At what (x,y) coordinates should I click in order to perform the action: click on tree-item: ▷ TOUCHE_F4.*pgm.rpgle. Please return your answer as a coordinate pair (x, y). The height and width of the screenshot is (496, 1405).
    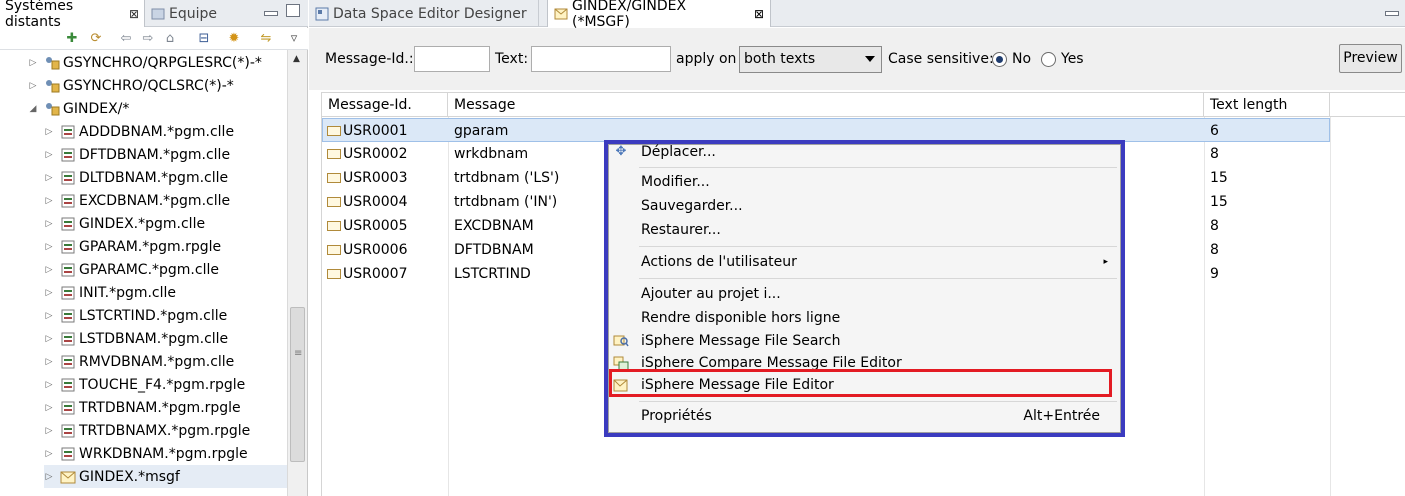
    Looking at the image, I should click on (145, 384).